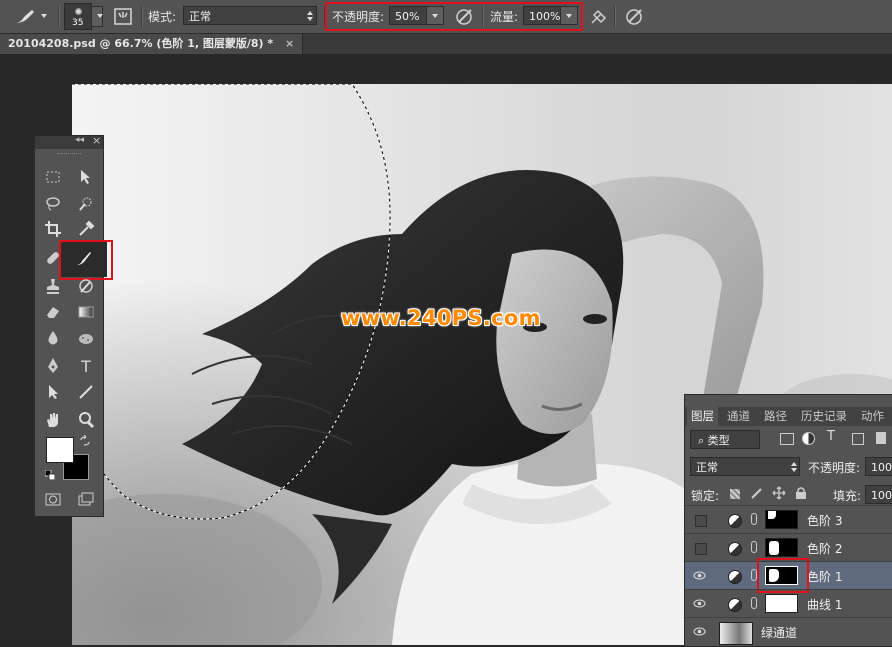 This screenshot has height=647, width=892. Describe the element at coordinates (878, 466) in the screenshot. I see `layer-opacity-input: 100%` at that location.